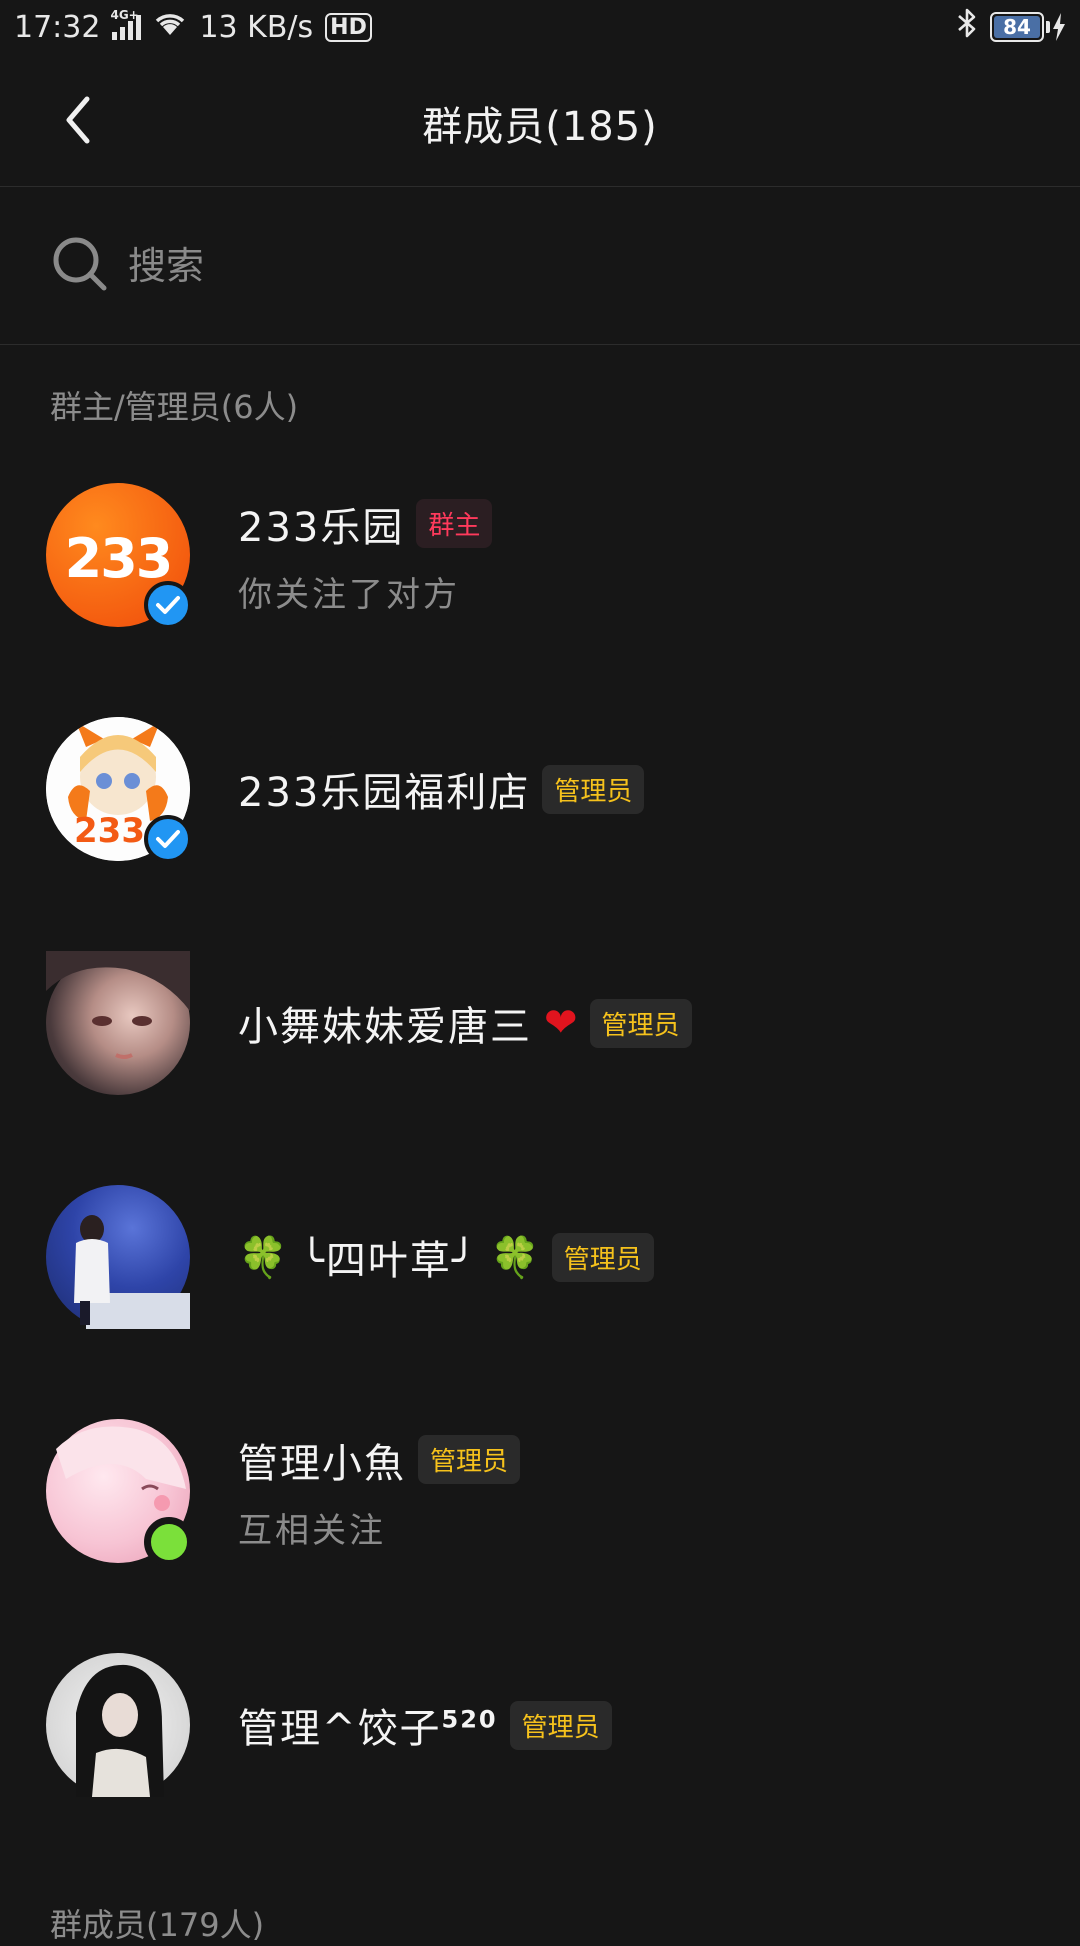 The width and height of the screenshot is (1080, 1946). I want to click on name-row: 233乐园福利店 管理员, so click(441, 789).